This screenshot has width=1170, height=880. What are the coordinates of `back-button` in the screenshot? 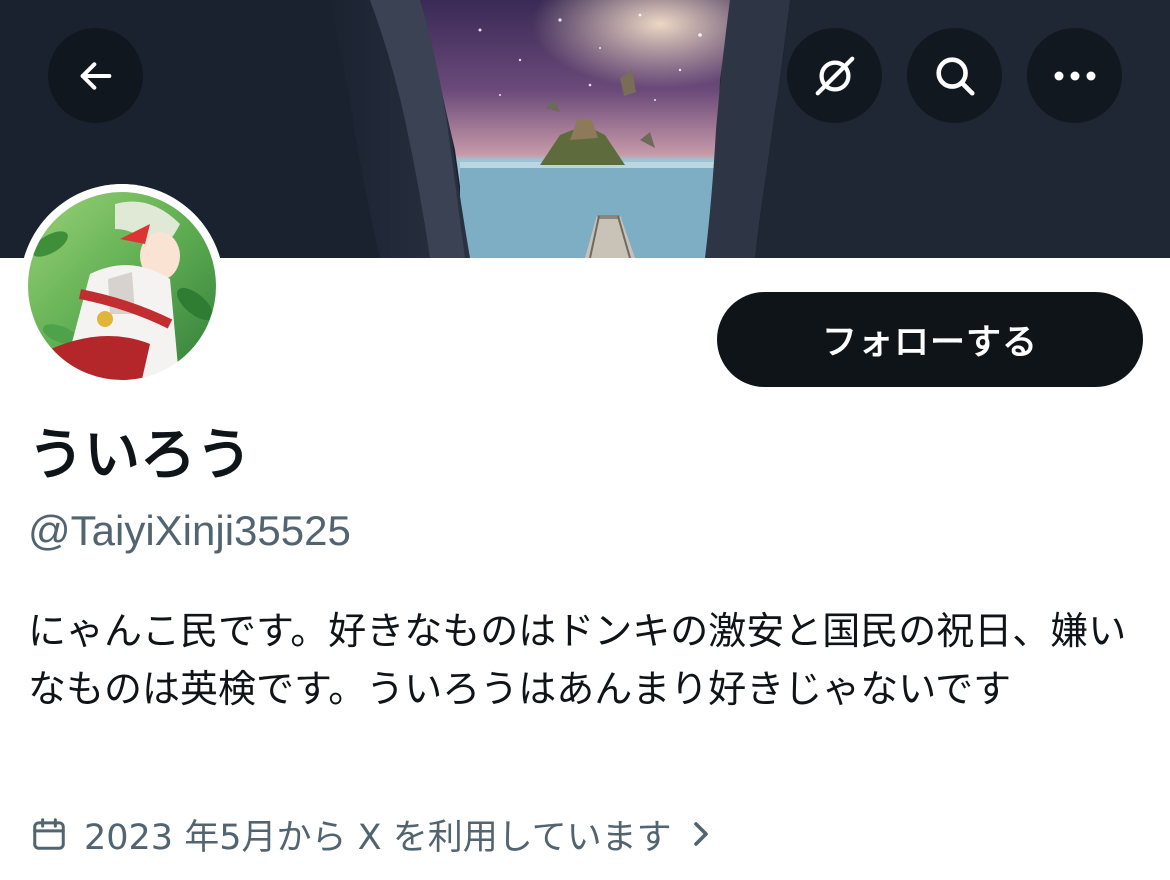 It's located at (95, 75).